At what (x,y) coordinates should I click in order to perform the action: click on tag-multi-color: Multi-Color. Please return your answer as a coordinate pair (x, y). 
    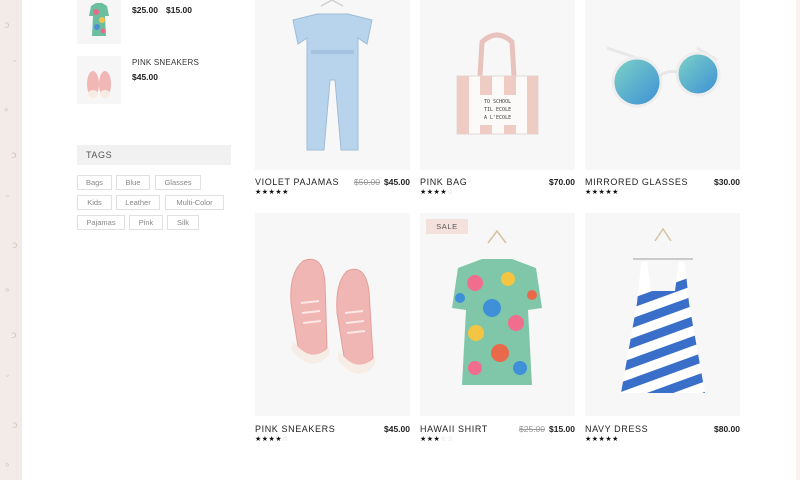
    Looking at the image, I should click on (194, 202).